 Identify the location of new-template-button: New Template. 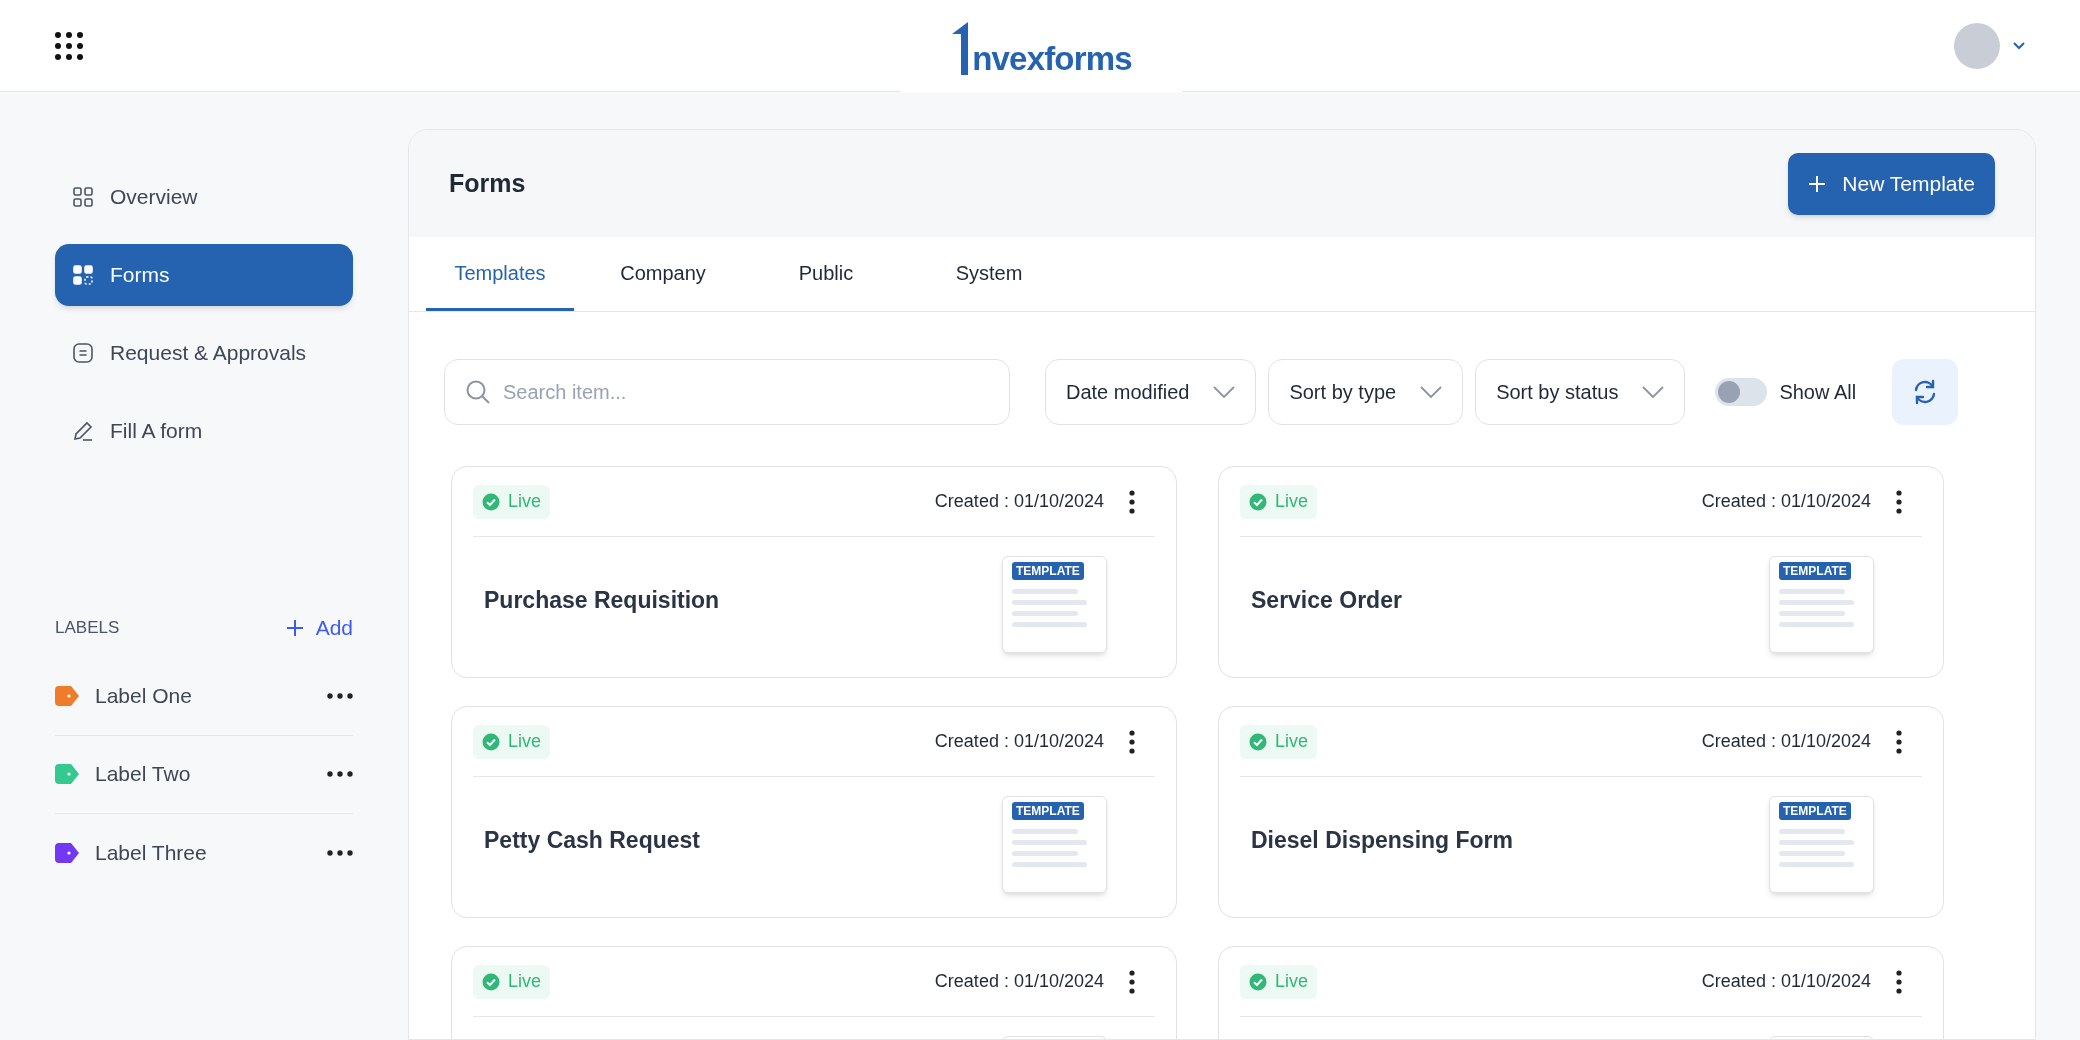
(1891, 183).